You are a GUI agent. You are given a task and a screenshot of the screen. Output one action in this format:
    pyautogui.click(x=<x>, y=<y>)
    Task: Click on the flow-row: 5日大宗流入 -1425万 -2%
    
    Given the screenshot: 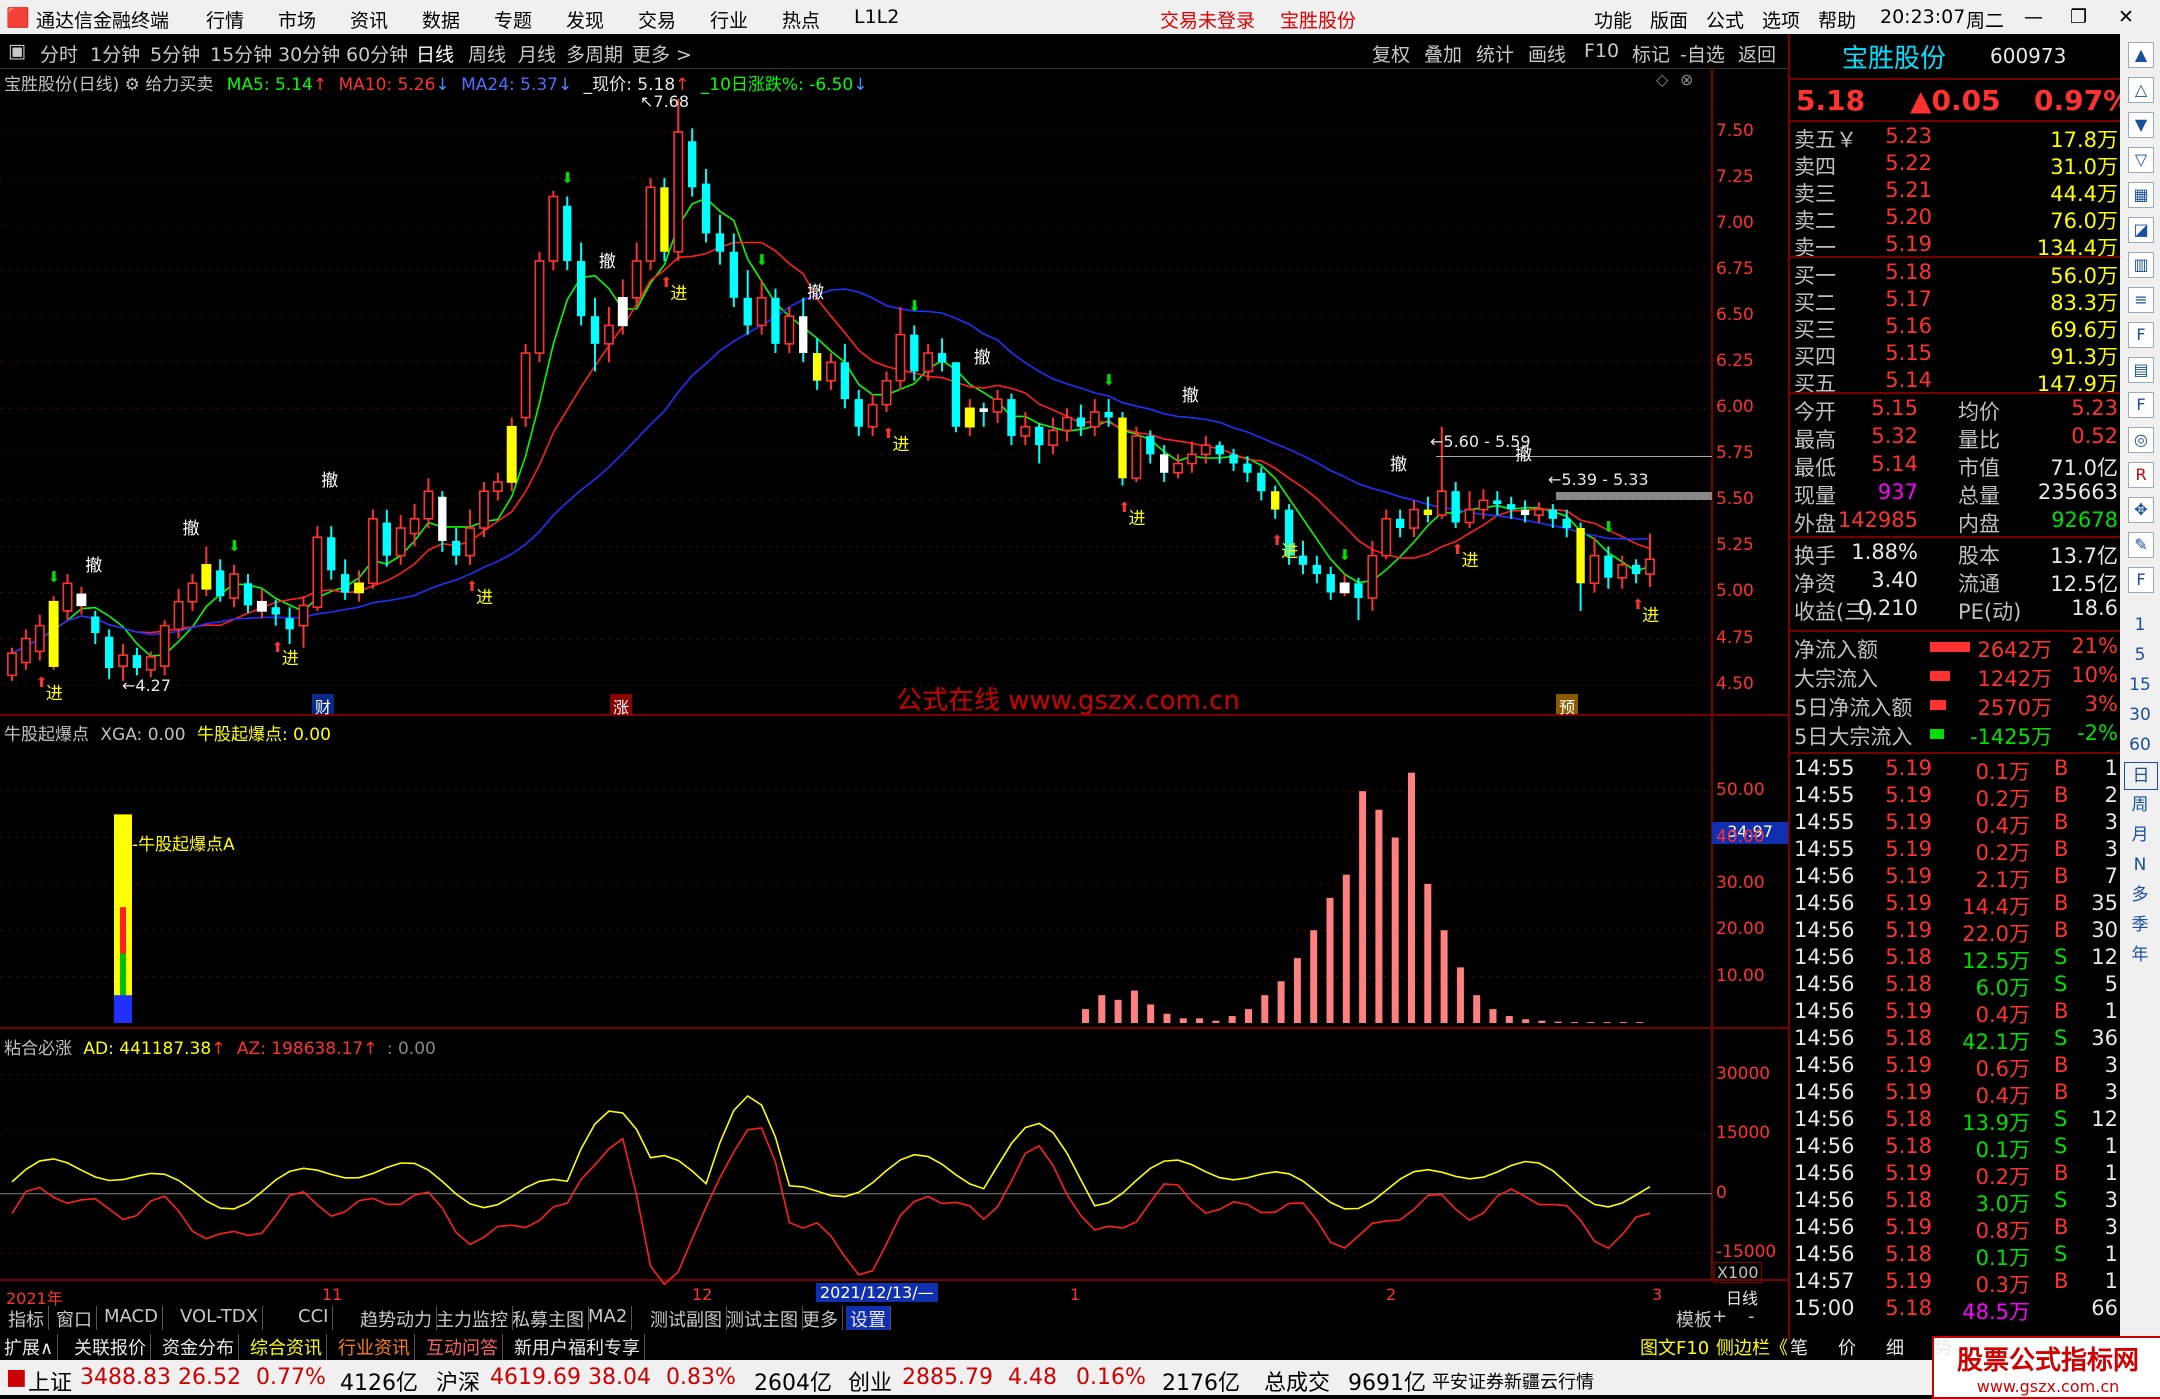 What is the action you would take?
    pyautogui.click(x=1956, y=735)
    